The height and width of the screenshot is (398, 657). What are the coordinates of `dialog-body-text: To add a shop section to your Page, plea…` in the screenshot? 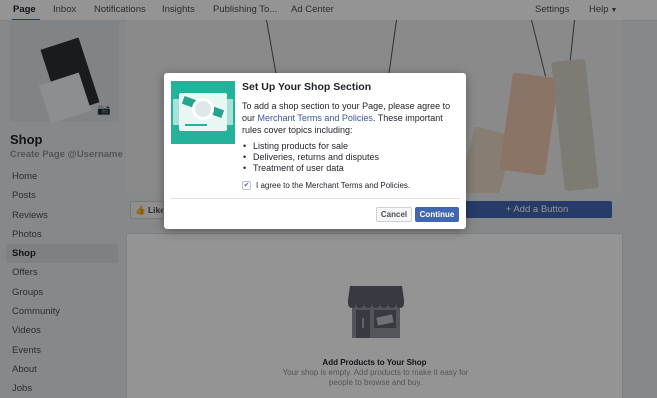 It's located at (351, 118).